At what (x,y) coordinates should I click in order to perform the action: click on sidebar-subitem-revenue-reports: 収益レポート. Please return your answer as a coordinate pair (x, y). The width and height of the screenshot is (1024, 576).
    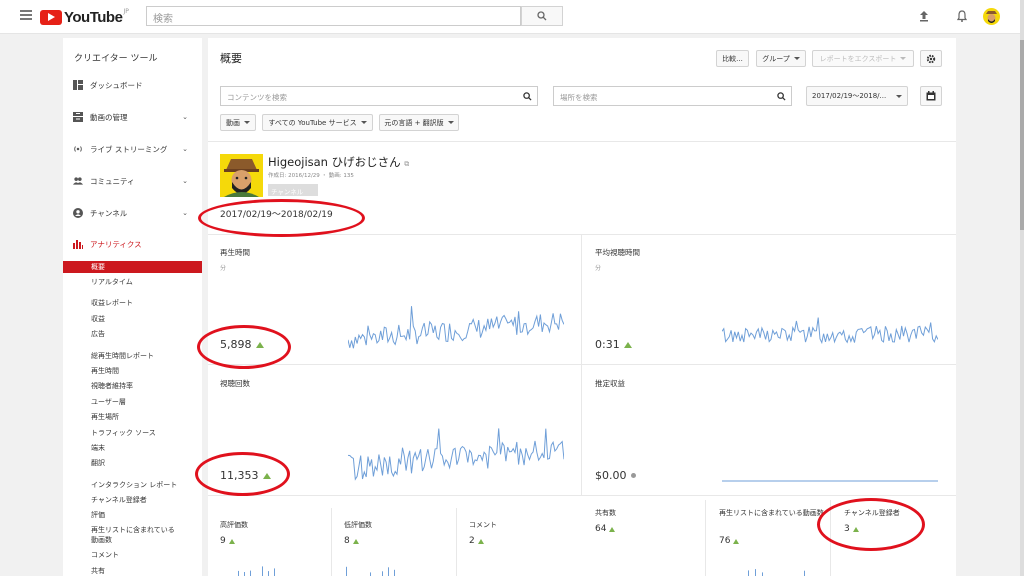
    Looking at the image, I should click on (112, 303).